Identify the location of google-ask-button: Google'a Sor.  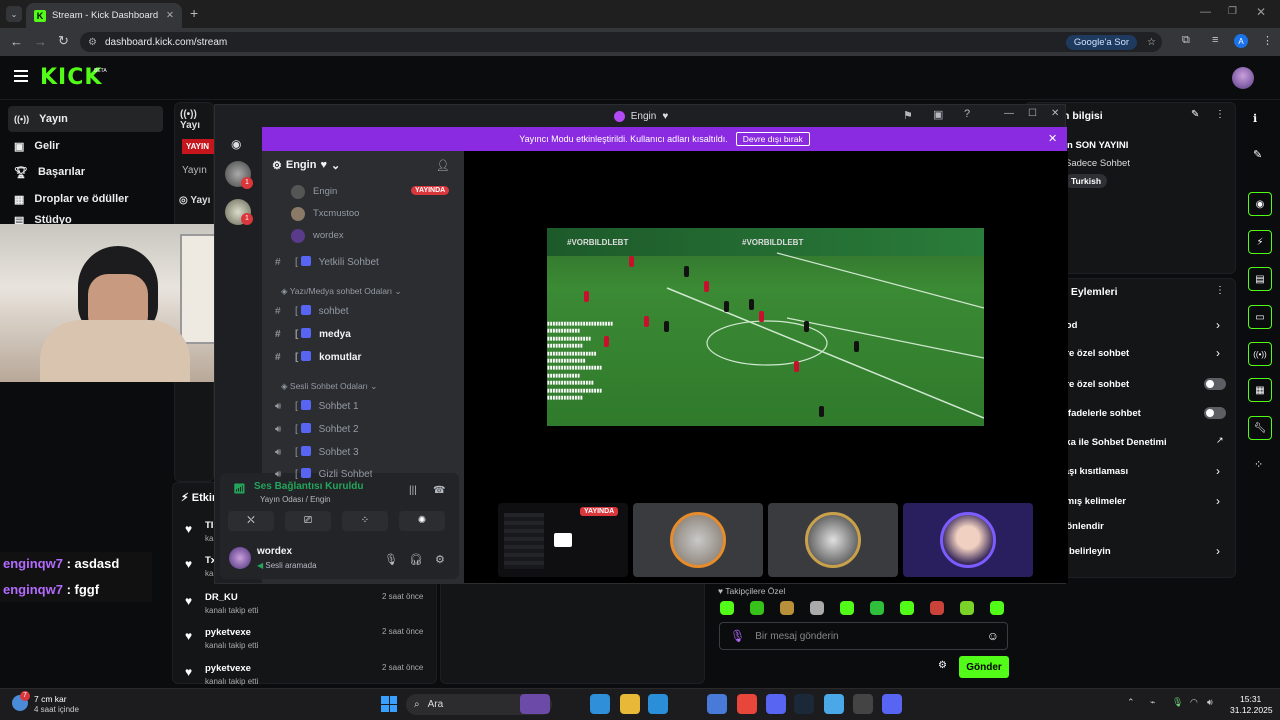
(1101, 42).